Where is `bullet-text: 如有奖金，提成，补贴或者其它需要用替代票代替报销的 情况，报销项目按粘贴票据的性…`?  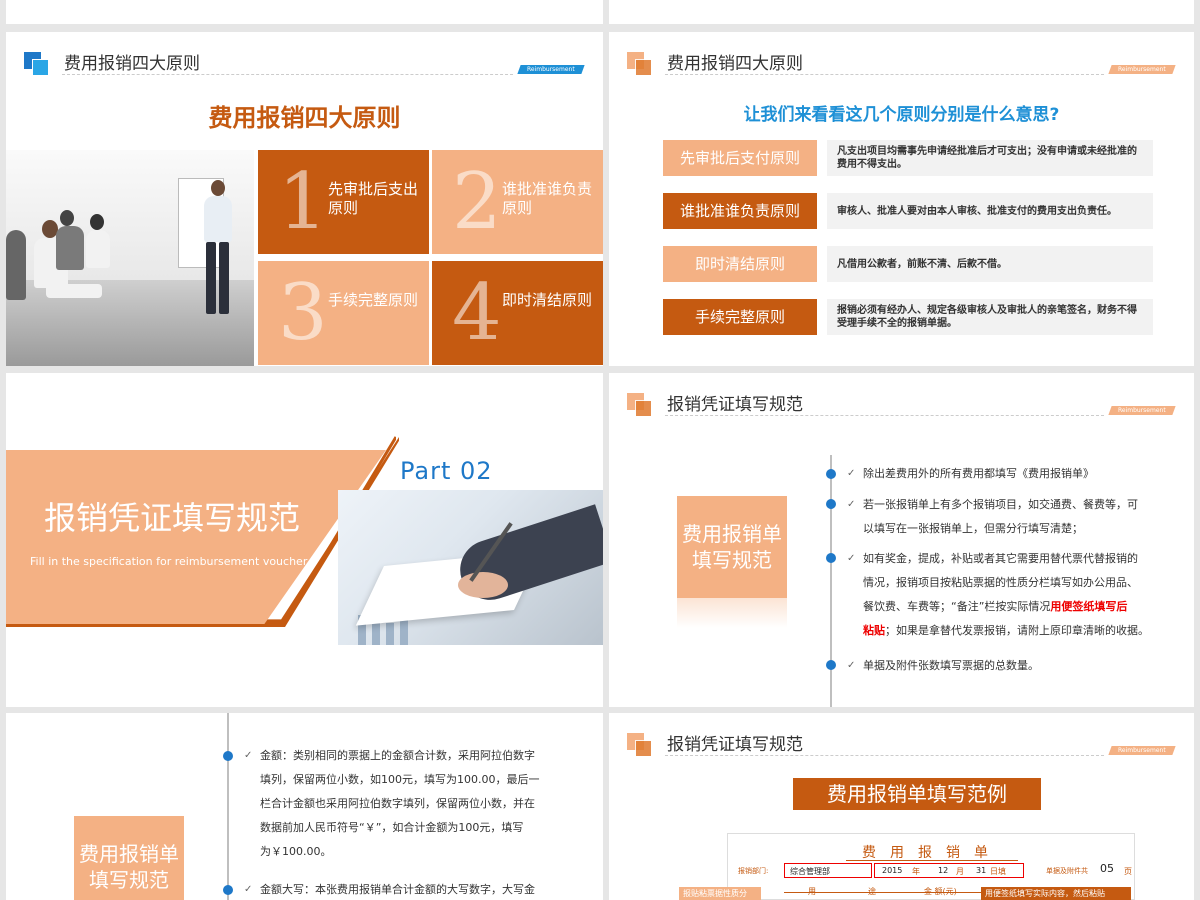 bullet-text: 如有奖金，提成，补贴或者其它需要用替代票代替报销的 情况，报销项目按粘贴票据的性… is located at coordinates (1006, 594).